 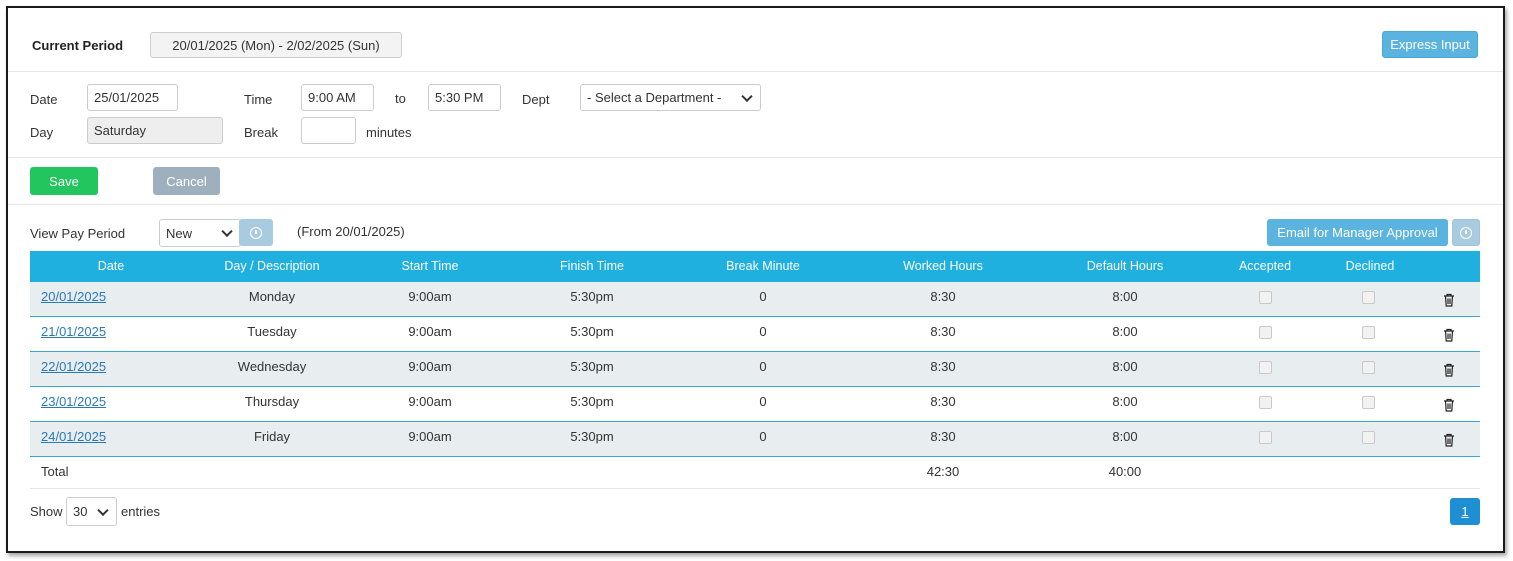 What do you see at coordinates (943, 471) in the screenshot?
I see `total-worked: 42:30` at bounding box center [943, 471].